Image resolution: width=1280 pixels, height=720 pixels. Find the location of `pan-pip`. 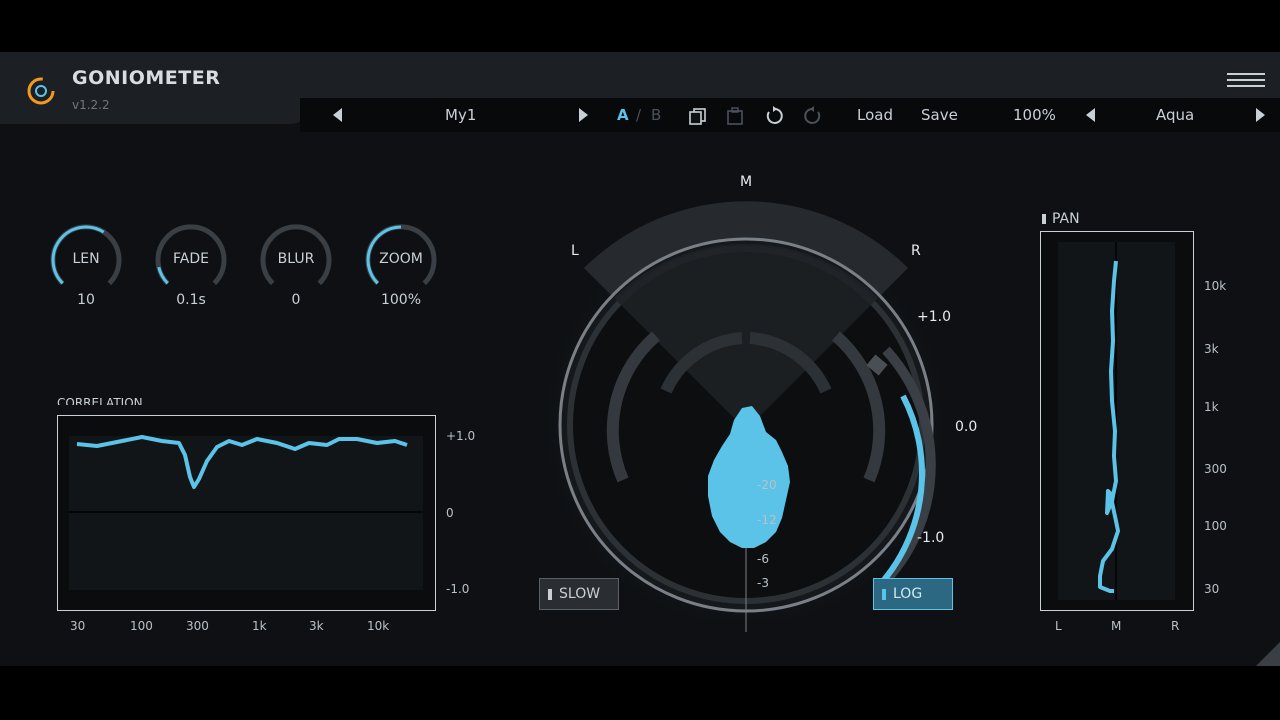

pan-pip is located at coordinates (1044, 219).